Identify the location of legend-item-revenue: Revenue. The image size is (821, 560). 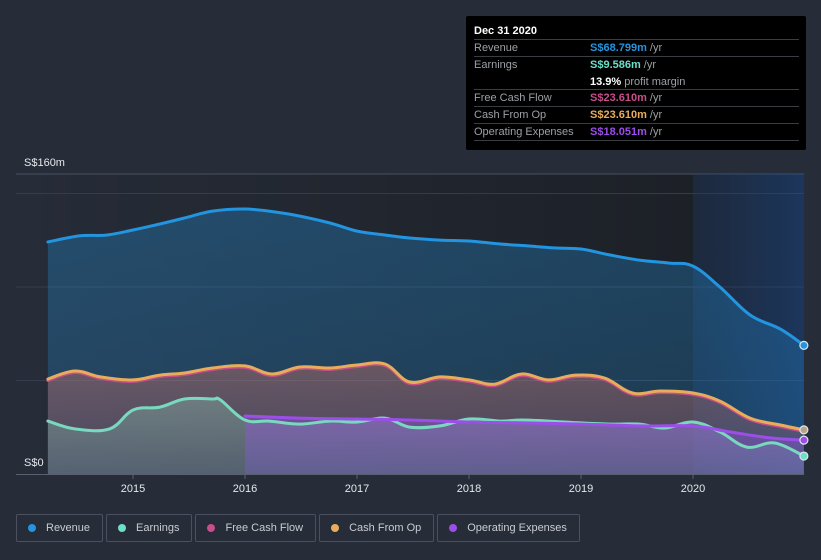
(60, 528).